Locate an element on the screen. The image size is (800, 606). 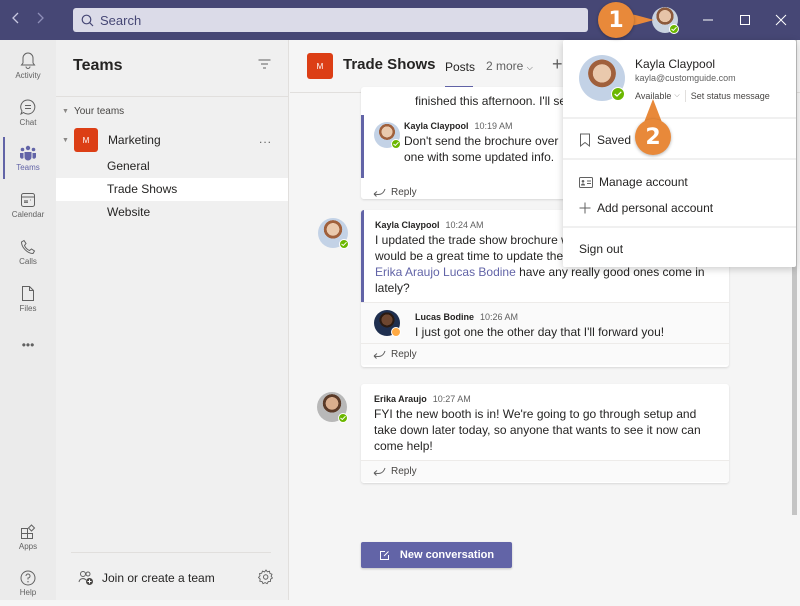
menu-label: Add personal account is located at coordinates (655, 208).